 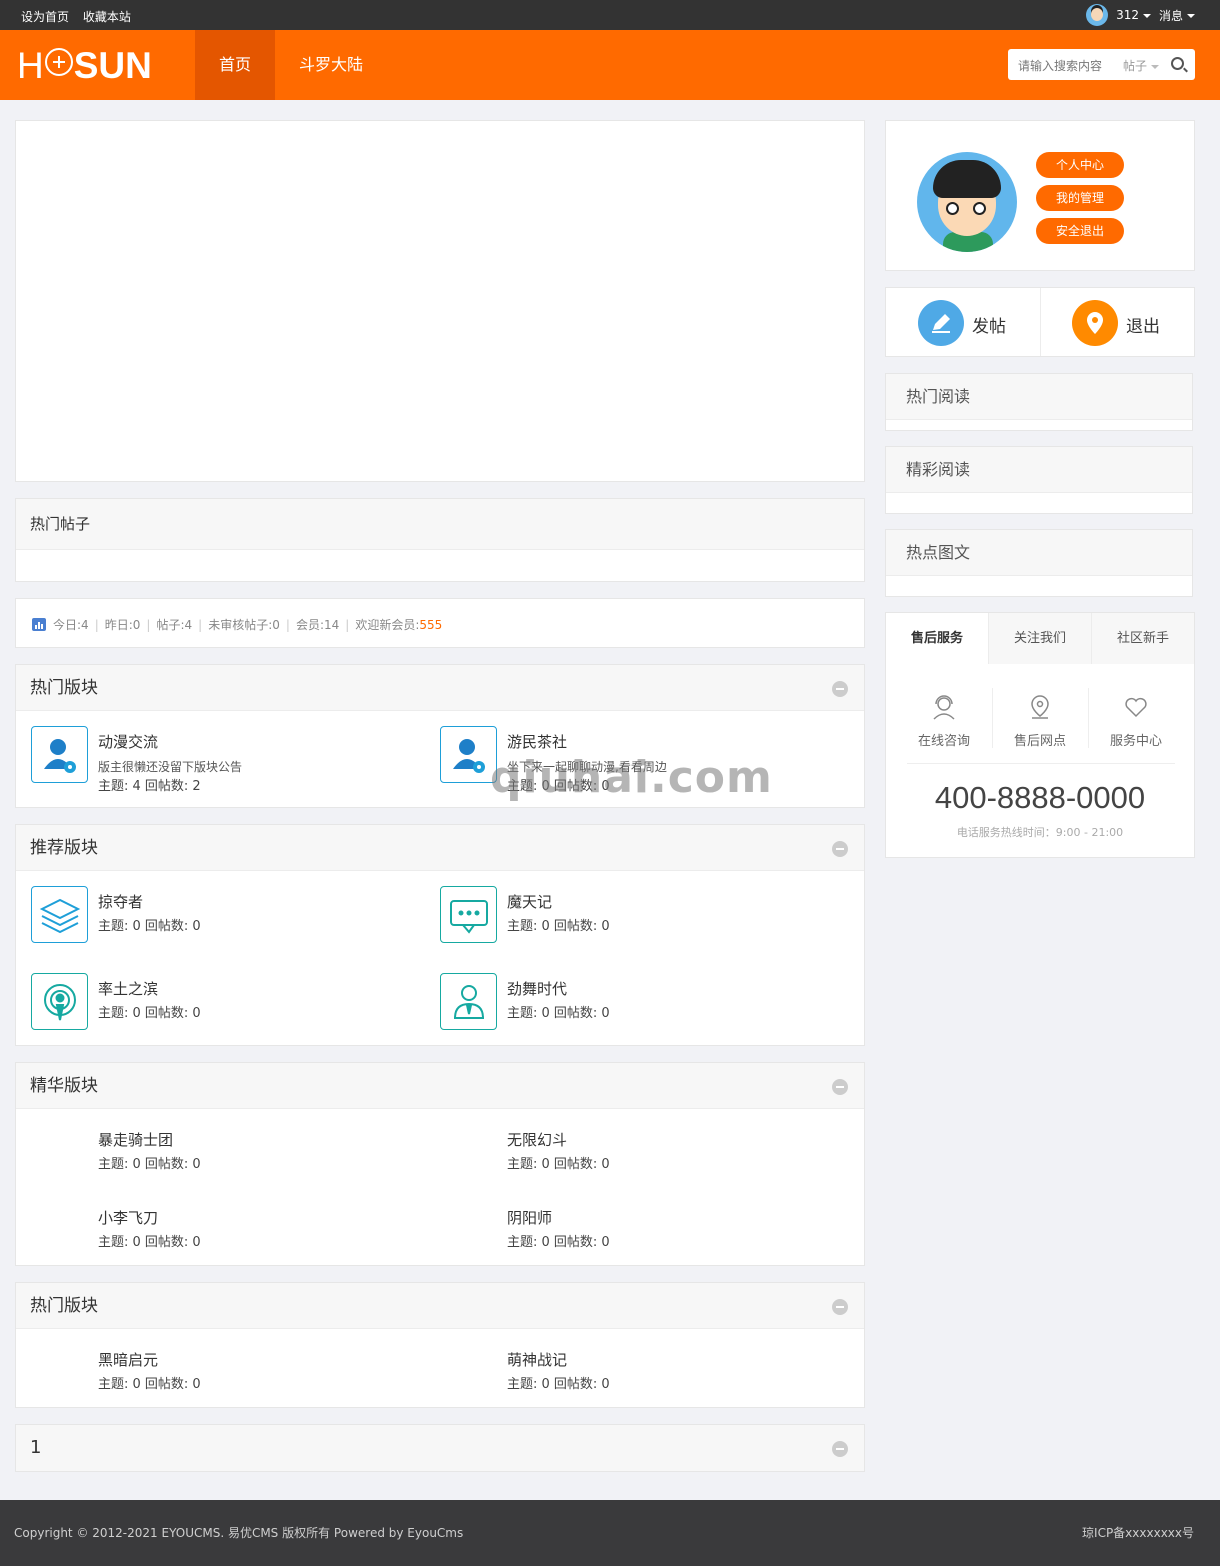 I want to click on forum-item: 萌神战记 主题: 0 回帖数: 0, so click(x=640, y=1379).